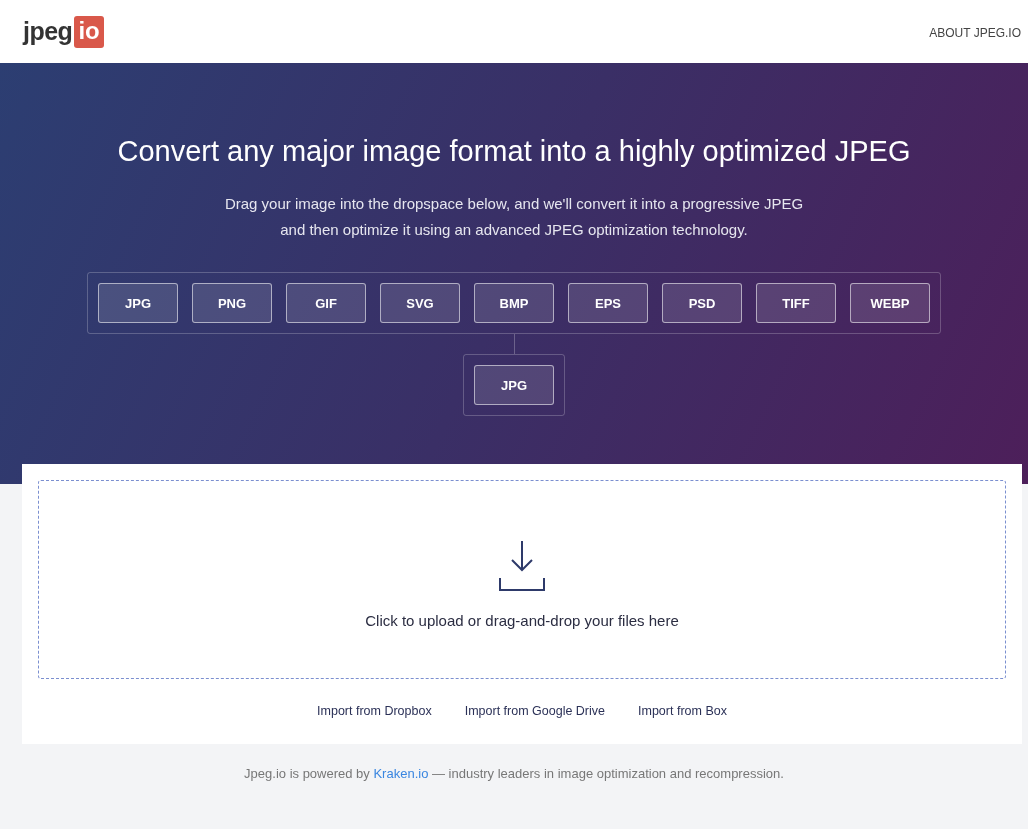 The width and height of the screenshot is (1028, 829). What do you see at coordinates (63, 31) in the screenshot?
I see `logo: jpeg io` at bounding box center [63, 31].